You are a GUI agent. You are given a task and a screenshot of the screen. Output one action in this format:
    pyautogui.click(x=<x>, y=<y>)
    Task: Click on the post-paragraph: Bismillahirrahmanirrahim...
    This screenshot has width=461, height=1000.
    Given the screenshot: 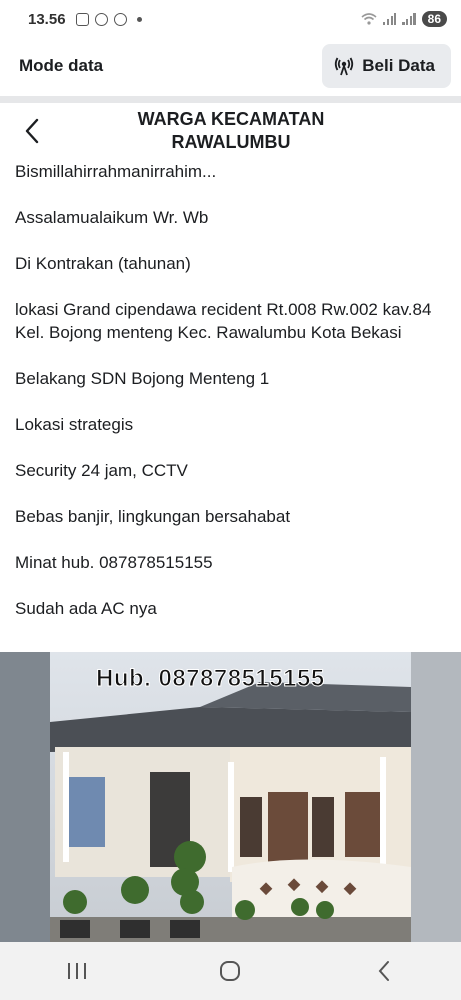 What is the action you would take?
    pyautogui.click(x=116, y=171)
    